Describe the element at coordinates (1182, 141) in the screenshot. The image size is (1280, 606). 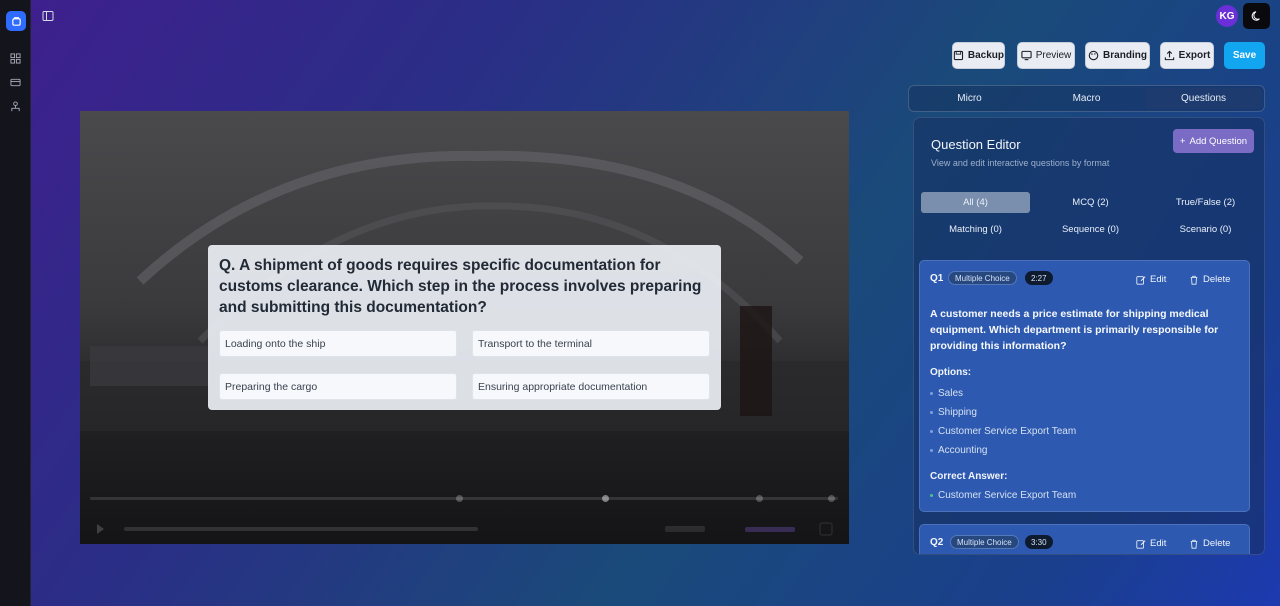
I see `plus-icon: +` at that location.